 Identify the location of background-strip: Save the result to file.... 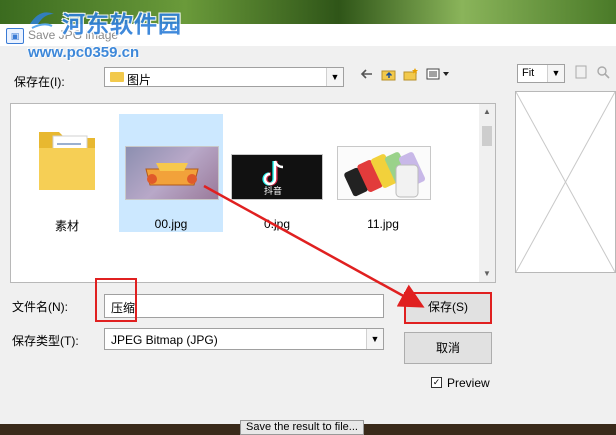
(308, 427).